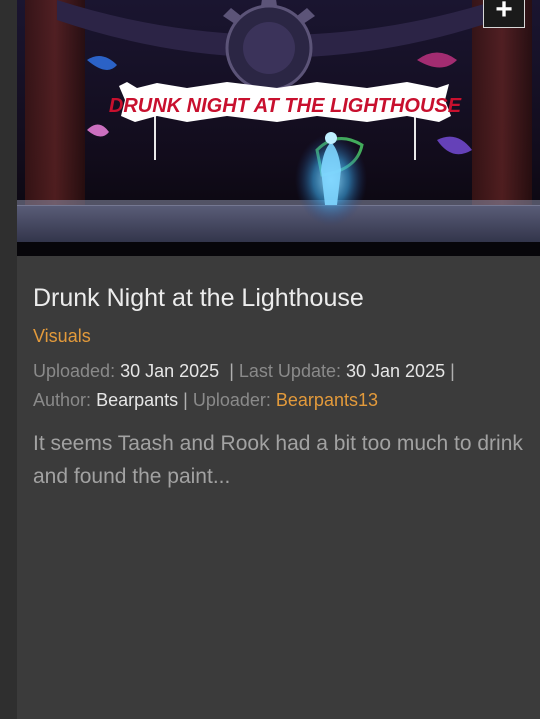 The height and width of the screenshot is (719, 540). What do you see at coordinates (231, 400) in the screenshot?
I see `uploader-label: Uploader:` at bounding box center [231, 400].